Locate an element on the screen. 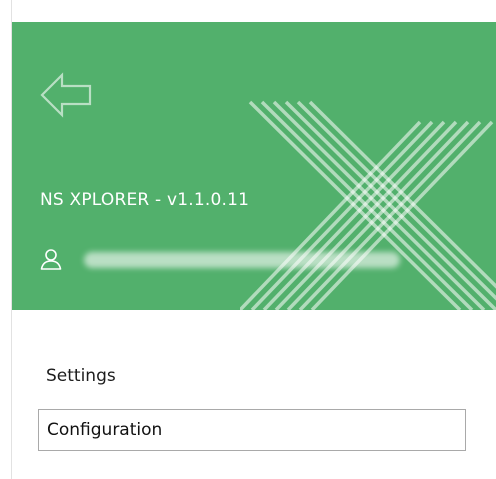 Image resolution: width=496 pixels, height=479 pixels. back-button is located at coordinates (66, 95).